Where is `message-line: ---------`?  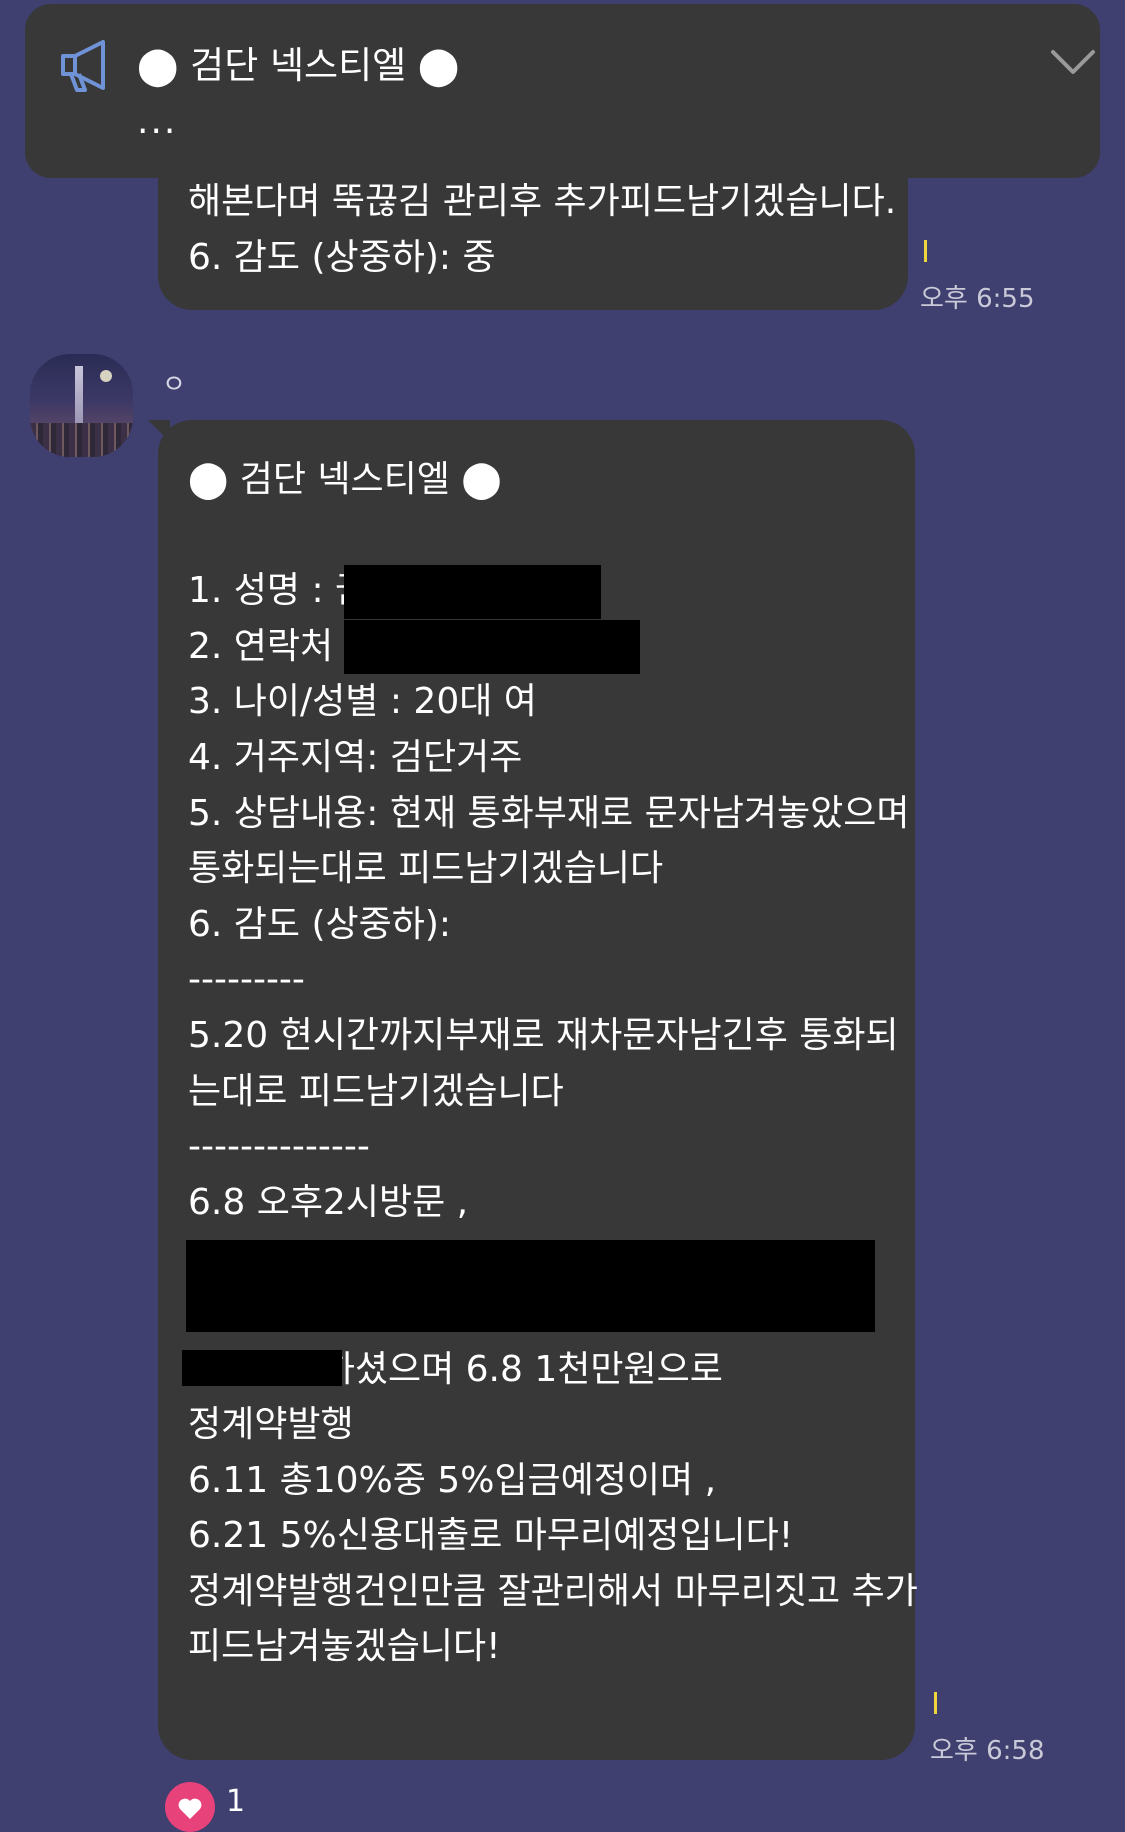 message-line: --------- is located at coordinates (246, 980).